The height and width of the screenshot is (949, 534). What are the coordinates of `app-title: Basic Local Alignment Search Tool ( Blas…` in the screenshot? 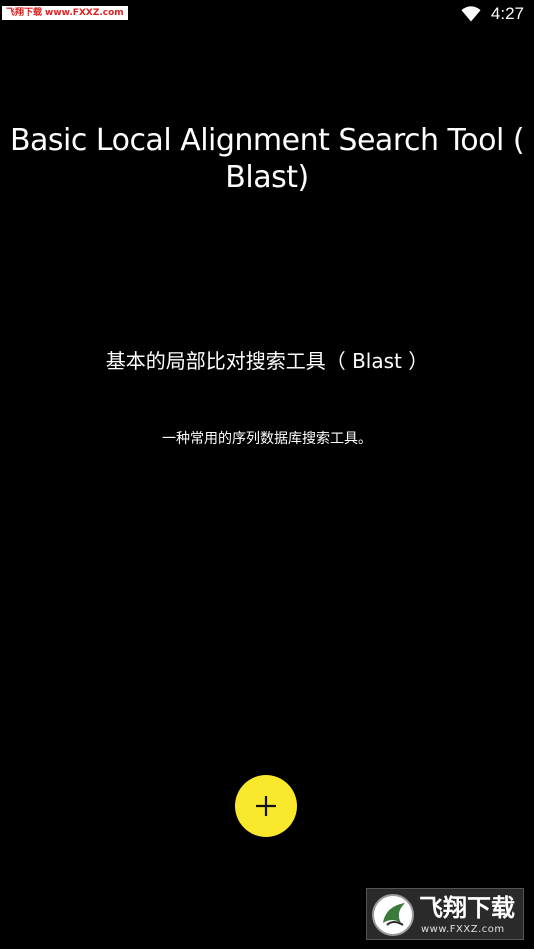 It's located at (267, 159).